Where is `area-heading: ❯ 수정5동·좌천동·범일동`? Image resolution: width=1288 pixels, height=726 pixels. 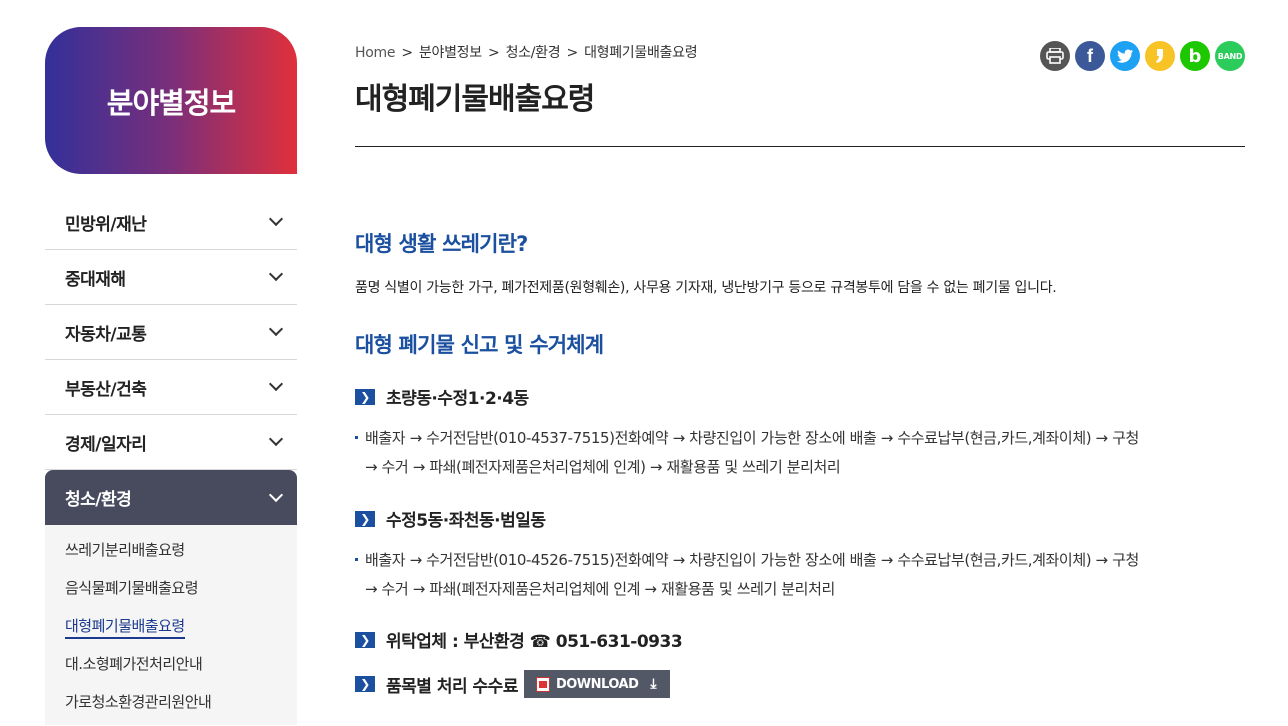 area-heading: ❯ 수정5동·좌천동·범일동 is located at coordinates (450, 518).